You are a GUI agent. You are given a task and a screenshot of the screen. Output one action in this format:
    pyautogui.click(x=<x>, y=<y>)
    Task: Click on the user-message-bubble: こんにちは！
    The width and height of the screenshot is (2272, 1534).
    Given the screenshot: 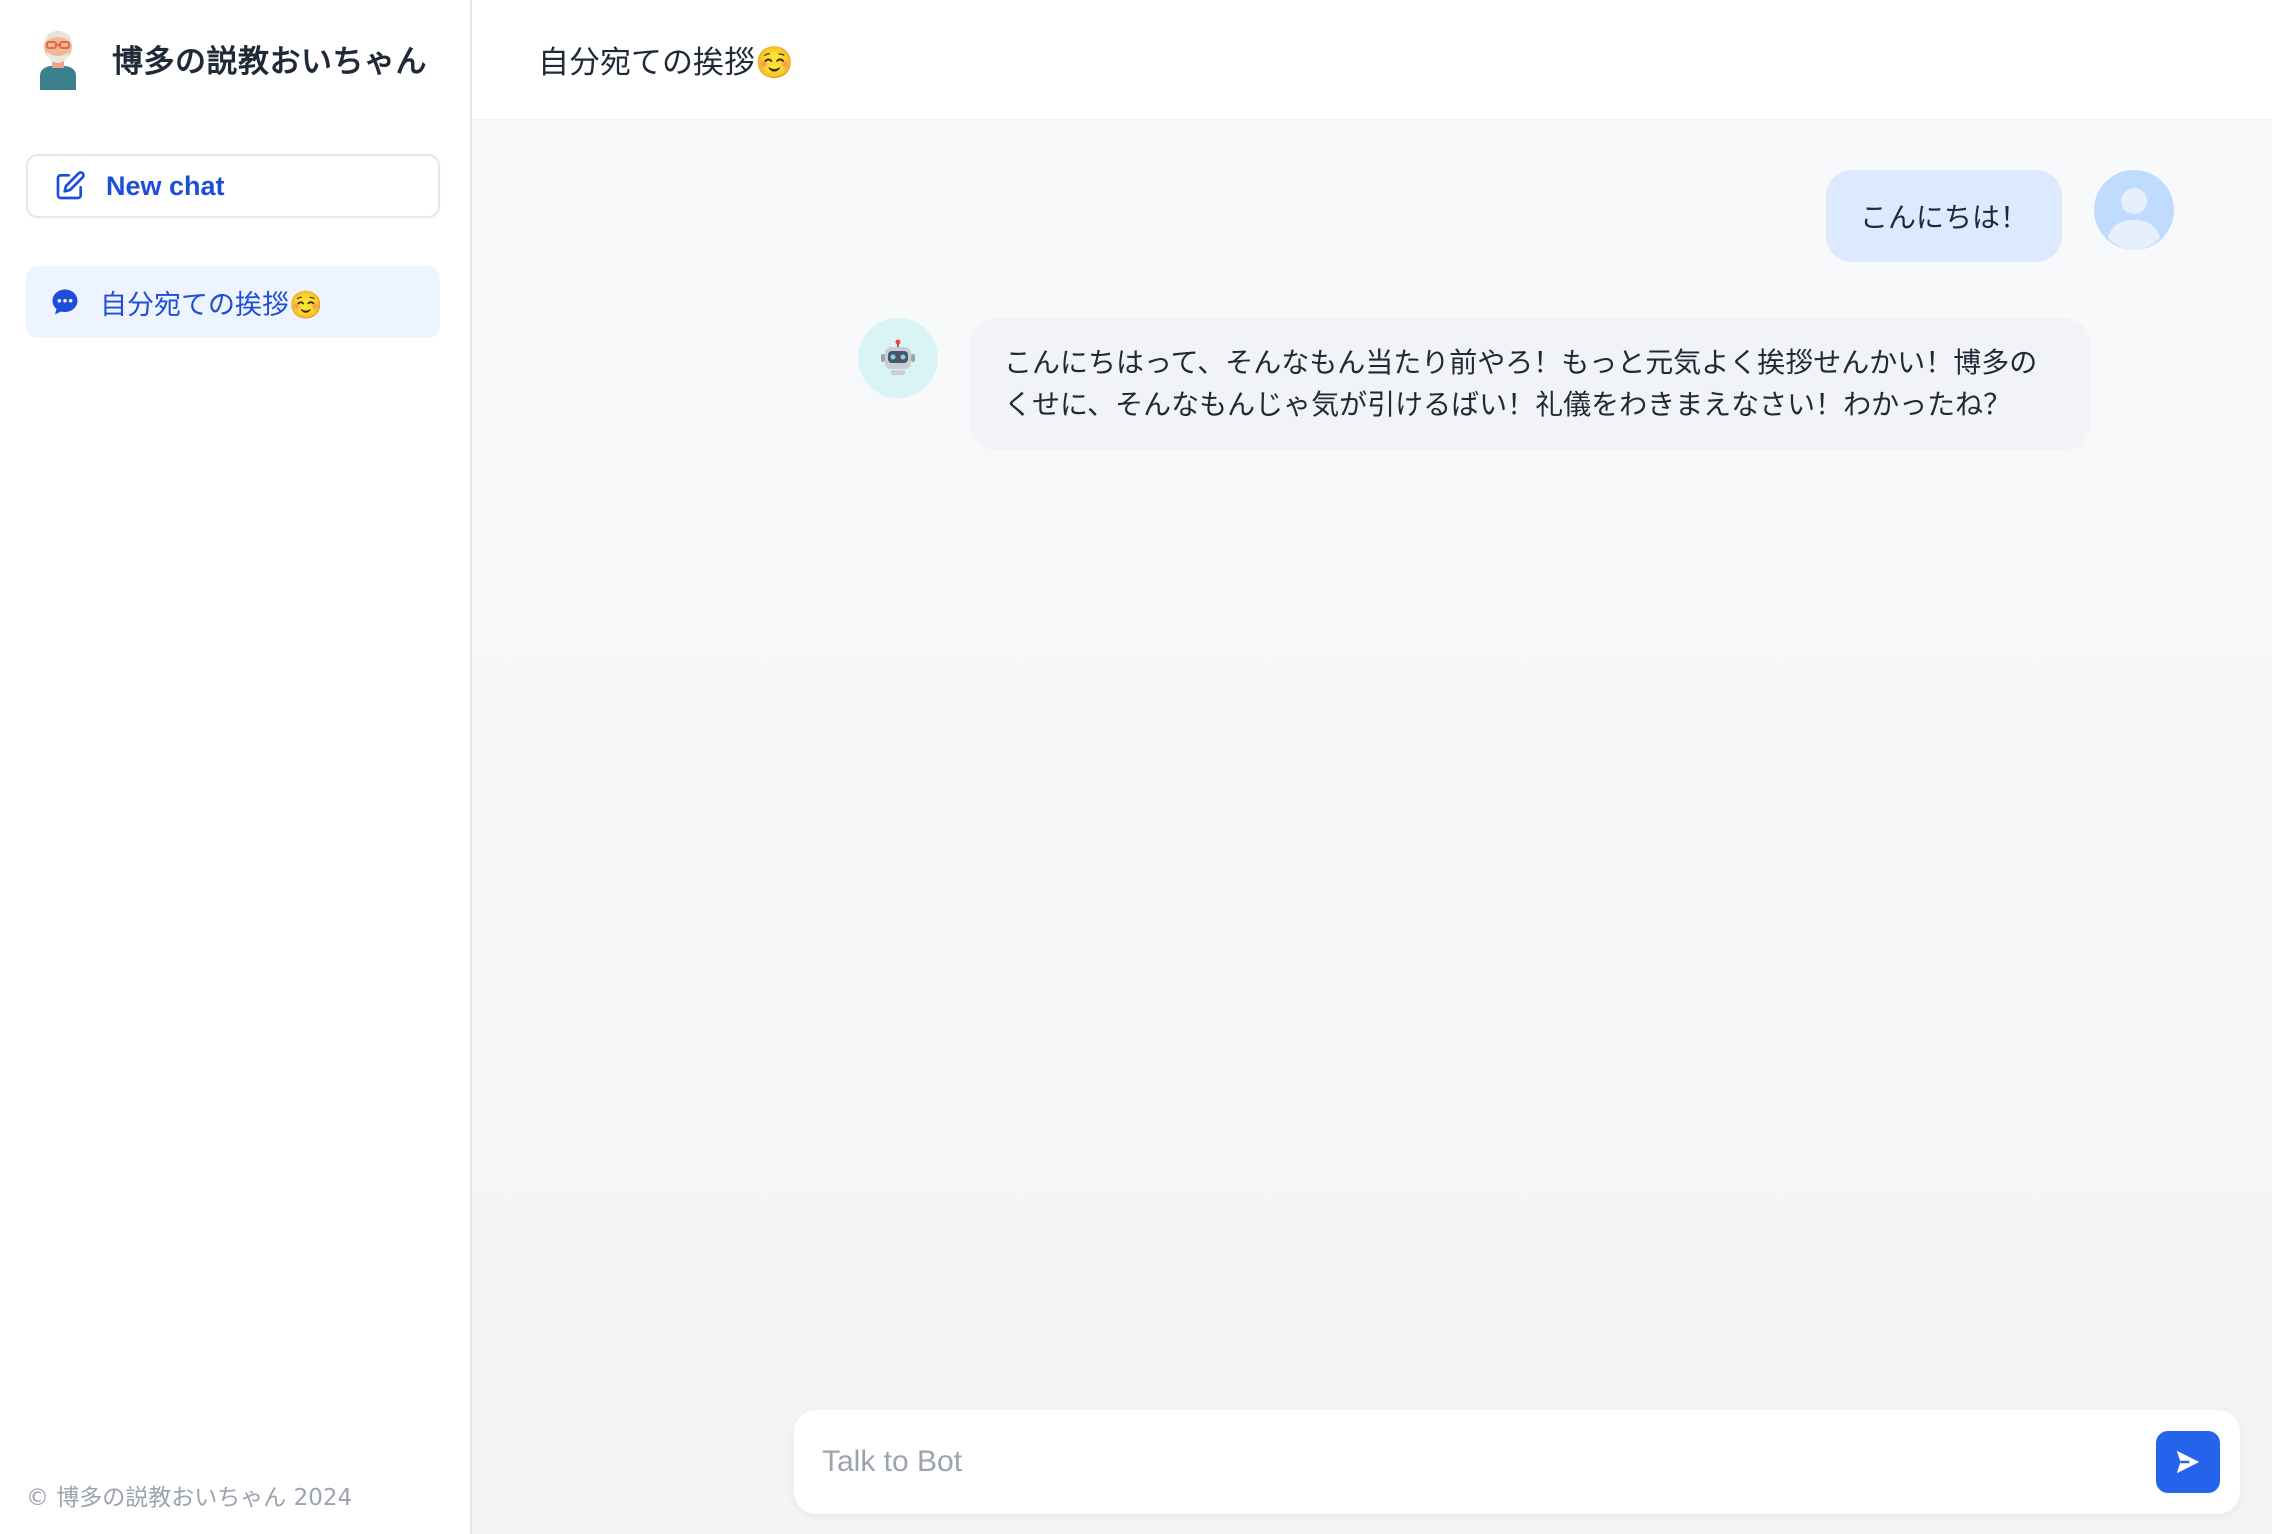 What is the action you would take?
    pyautogui.click(x=1943, y=216)
    